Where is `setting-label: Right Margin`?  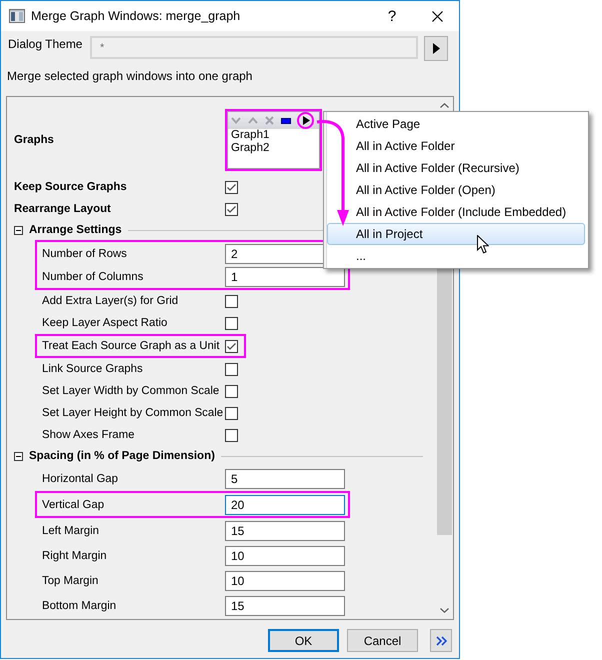
setting-label: Right Margin is located at coordinates (75, 556).